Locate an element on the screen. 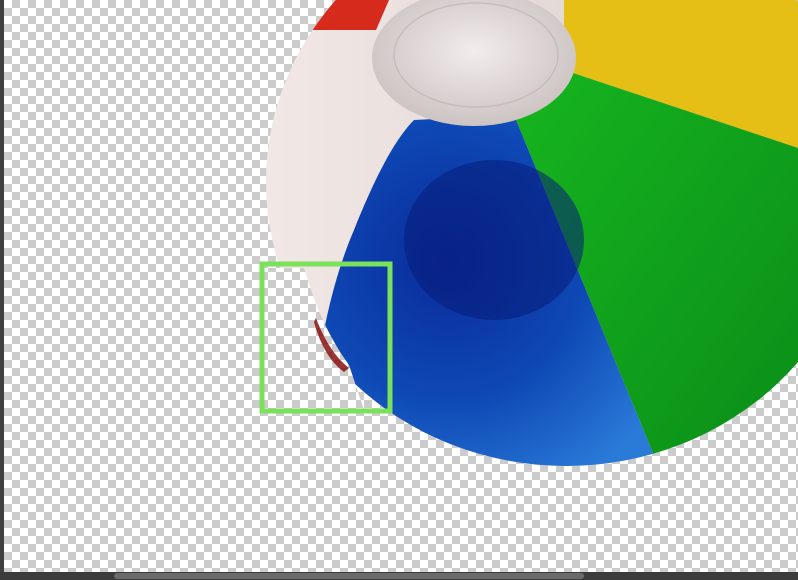  horizontal-scrollbar-thumb is located at coordinates (349, 576).